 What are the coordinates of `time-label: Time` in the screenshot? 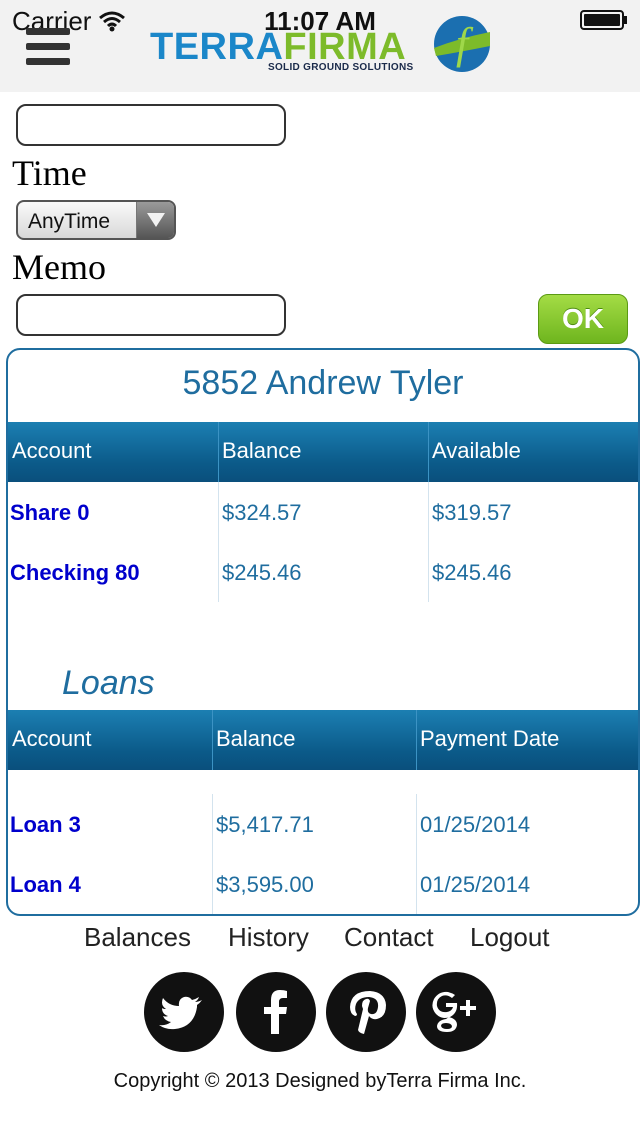 It's located at (49, 173).